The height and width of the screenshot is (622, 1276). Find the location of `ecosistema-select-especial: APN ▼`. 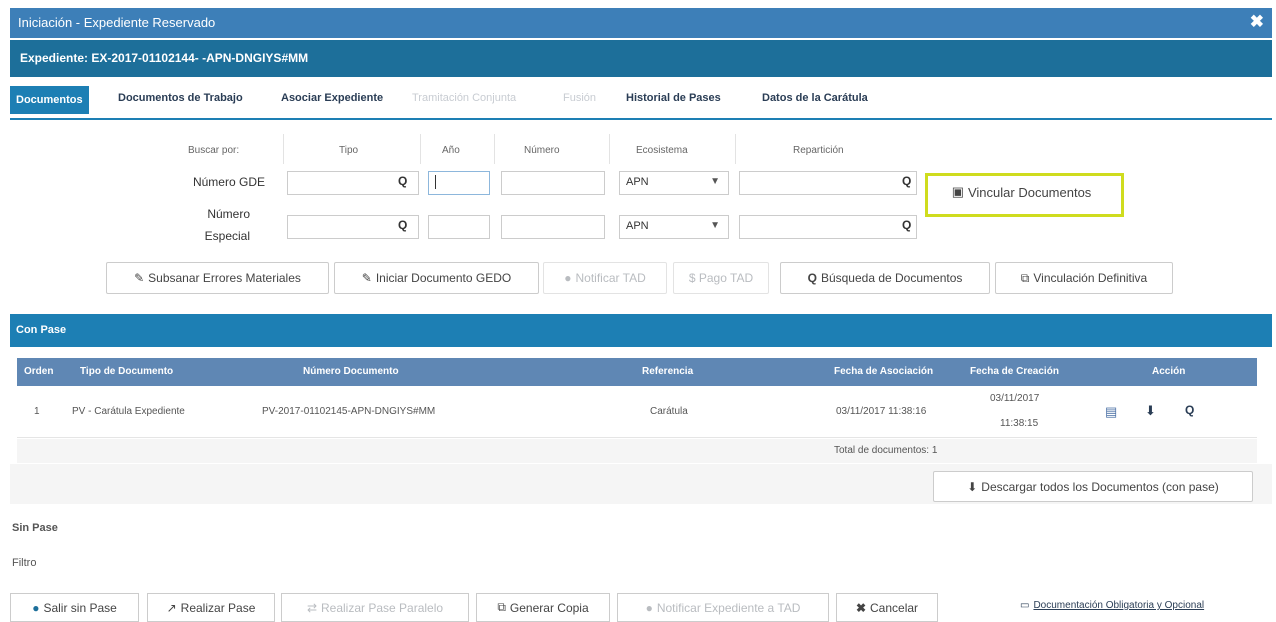

ecosistema-select-especial: APN ▼ is located at coordinates (674, 227).